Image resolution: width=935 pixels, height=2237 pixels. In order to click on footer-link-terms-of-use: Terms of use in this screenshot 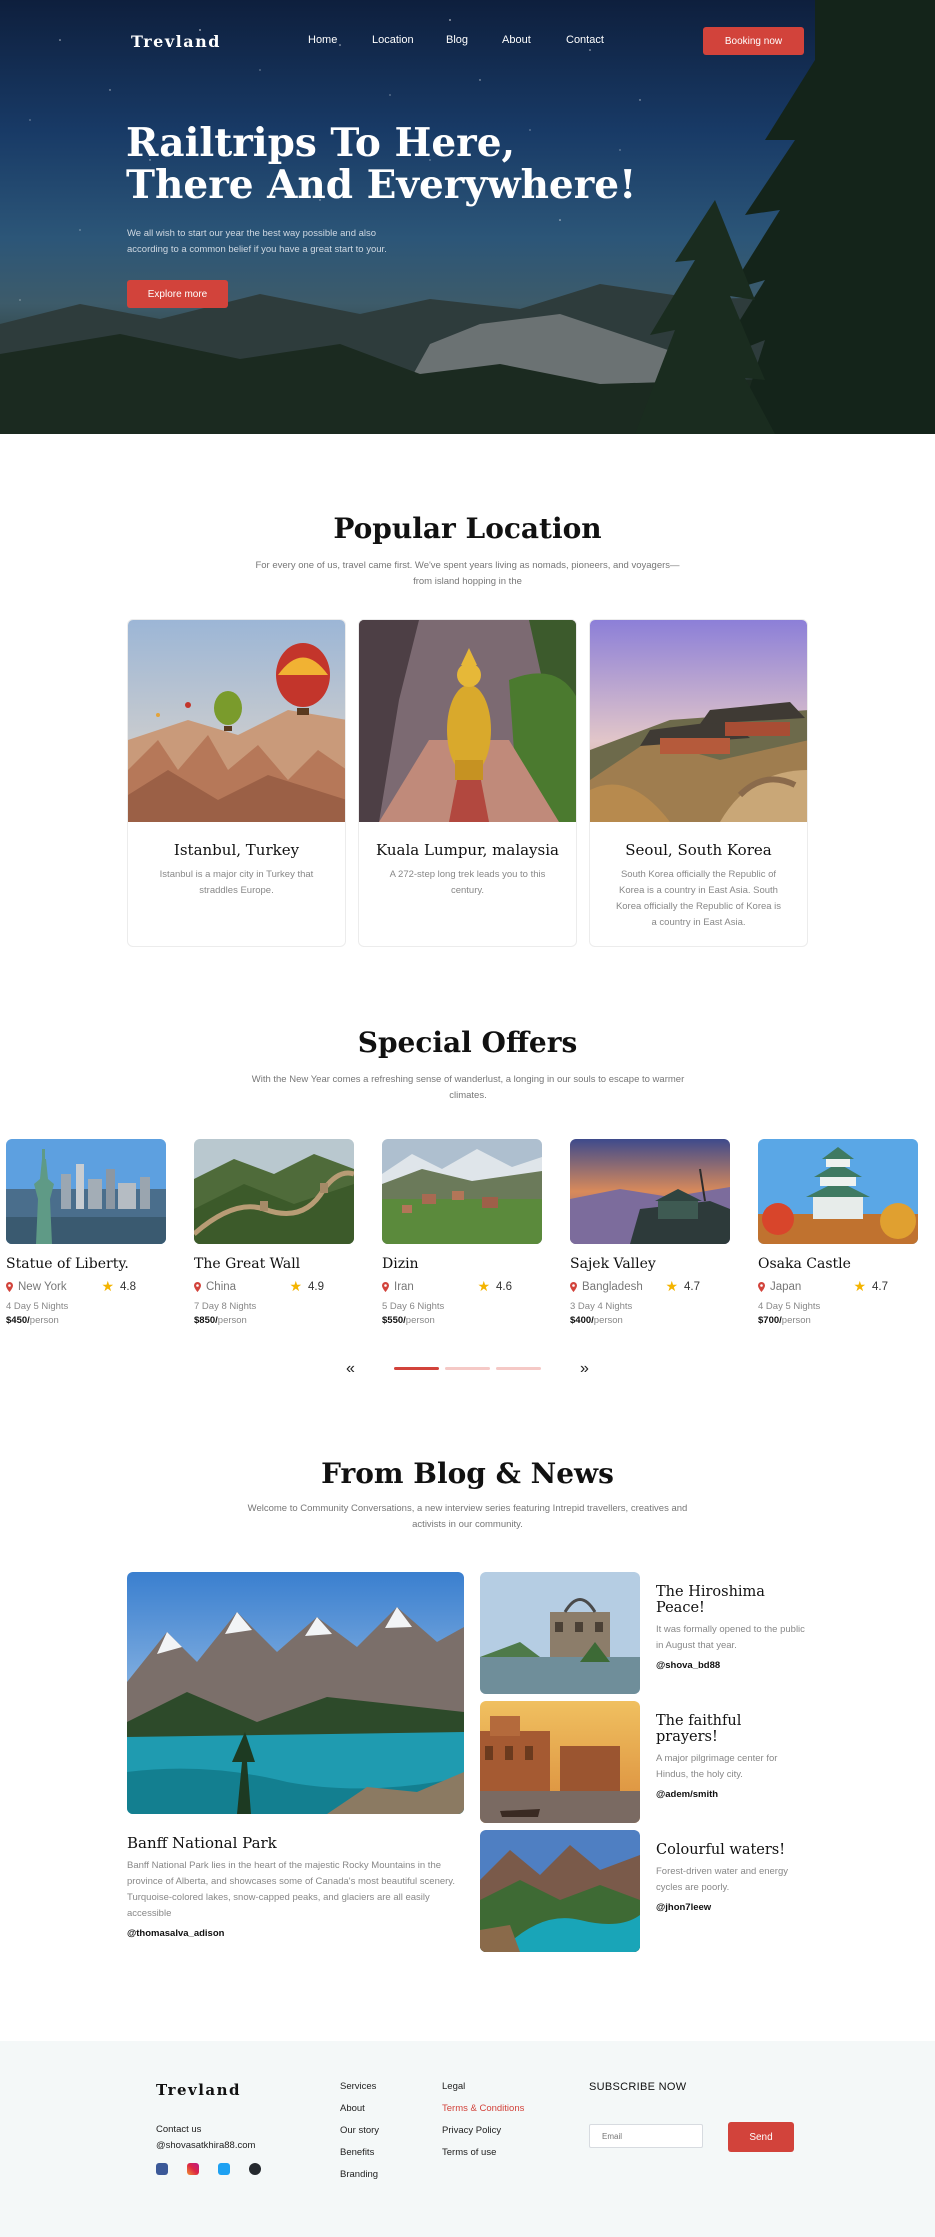, I will do `click(483, 2158)`.